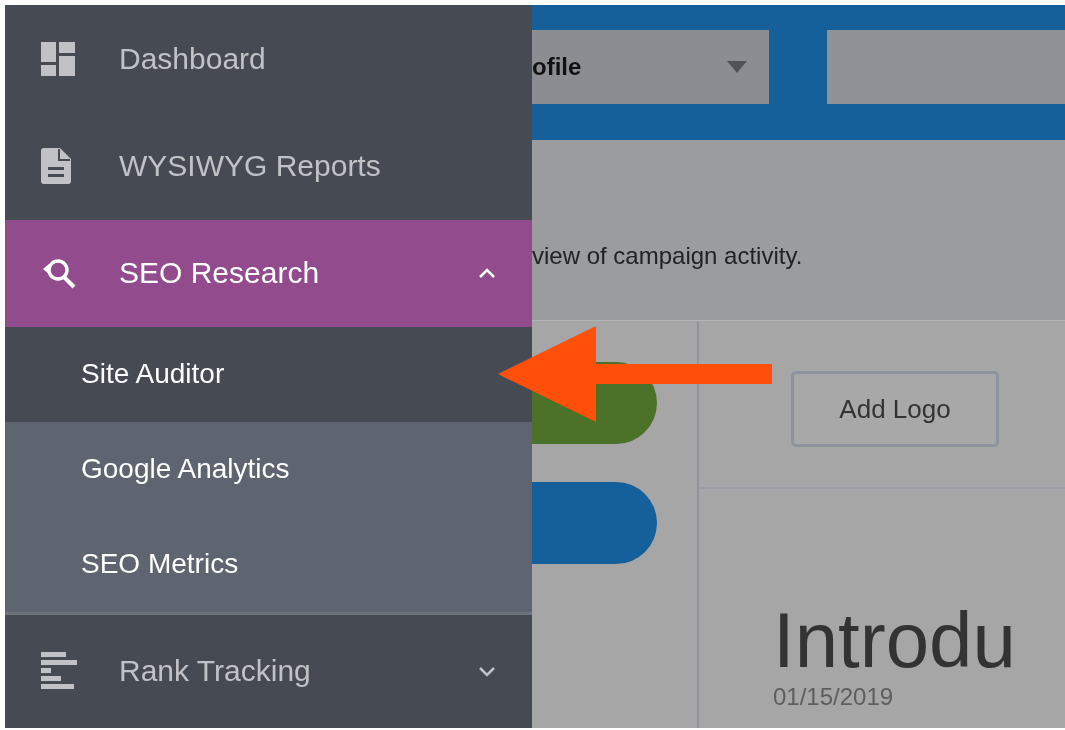 This screenshot has height=730, width=1065. I want to click on sidebar-item-label: WYSIWYG Reports, so click(250, 165).